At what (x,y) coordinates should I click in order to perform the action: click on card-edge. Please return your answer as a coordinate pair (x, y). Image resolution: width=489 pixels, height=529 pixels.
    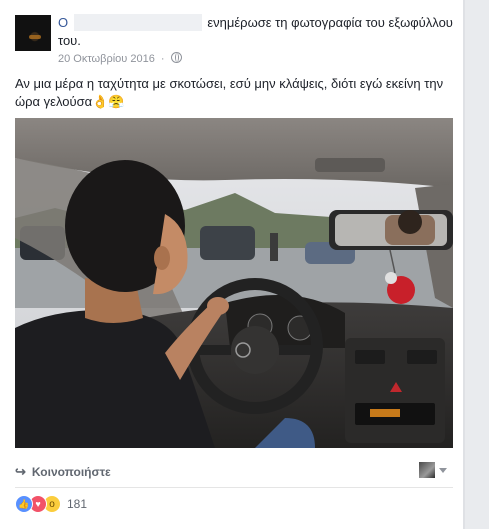
    Looking at the image, I should click on (464, 264).